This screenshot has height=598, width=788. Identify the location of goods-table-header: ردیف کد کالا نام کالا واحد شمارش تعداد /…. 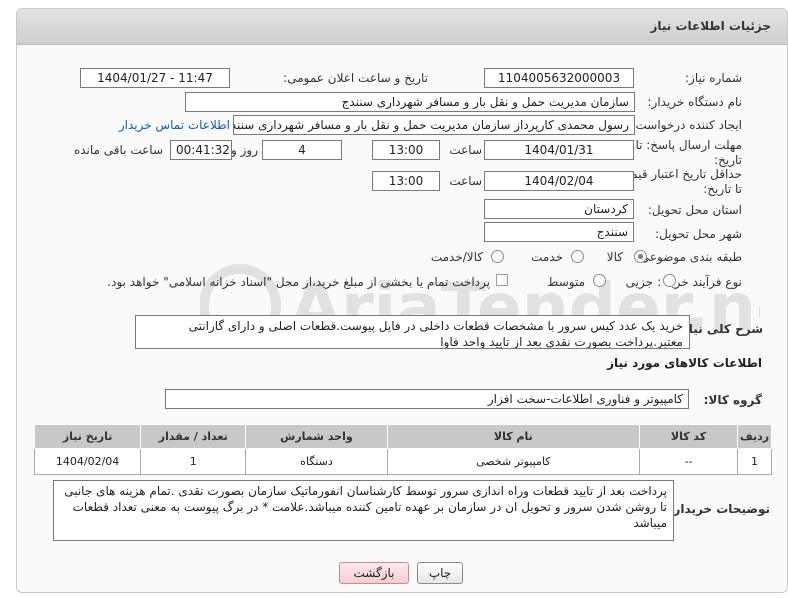
(402, 436).